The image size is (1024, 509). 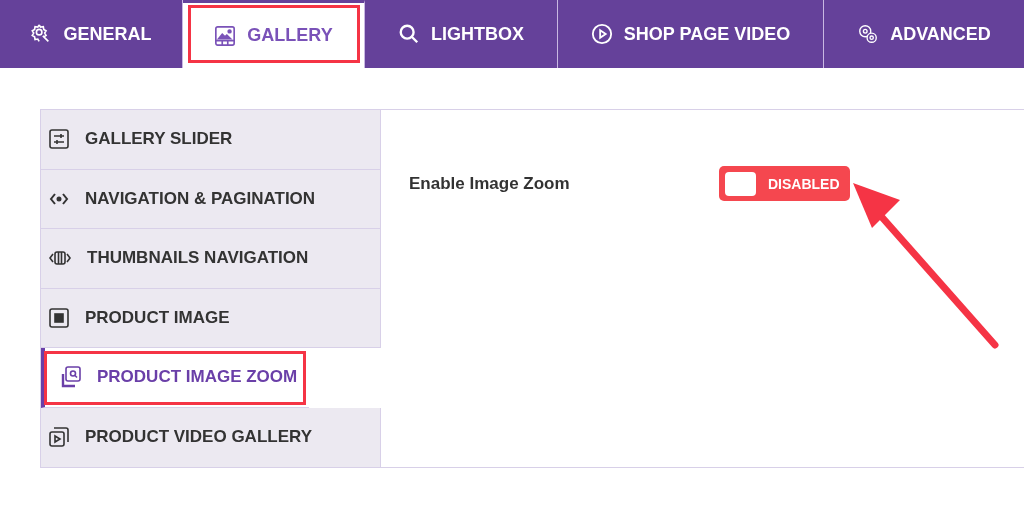 What do you see at coordinates (868, 34) in the screenshot?
I see `gears-icon` at bounding box center [868, 34].